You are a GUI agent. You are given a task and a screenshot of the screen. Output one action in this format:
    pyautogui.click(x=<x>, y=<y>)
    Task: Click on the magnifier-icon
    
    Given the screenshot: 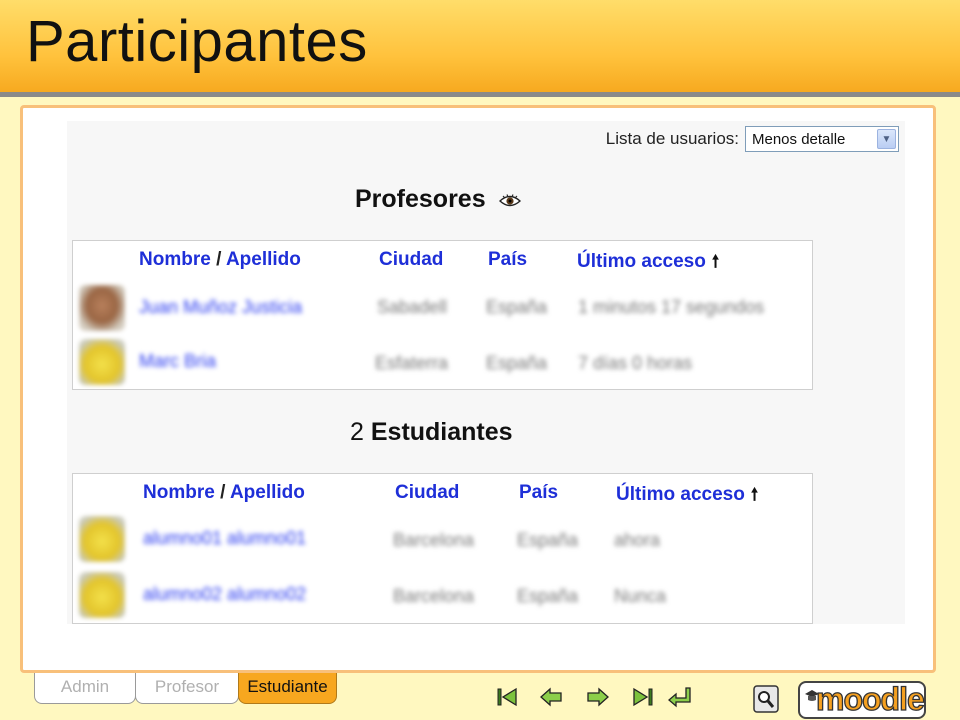 What is the action you would take?
    pyautogui.click(x=766, y=699)
    